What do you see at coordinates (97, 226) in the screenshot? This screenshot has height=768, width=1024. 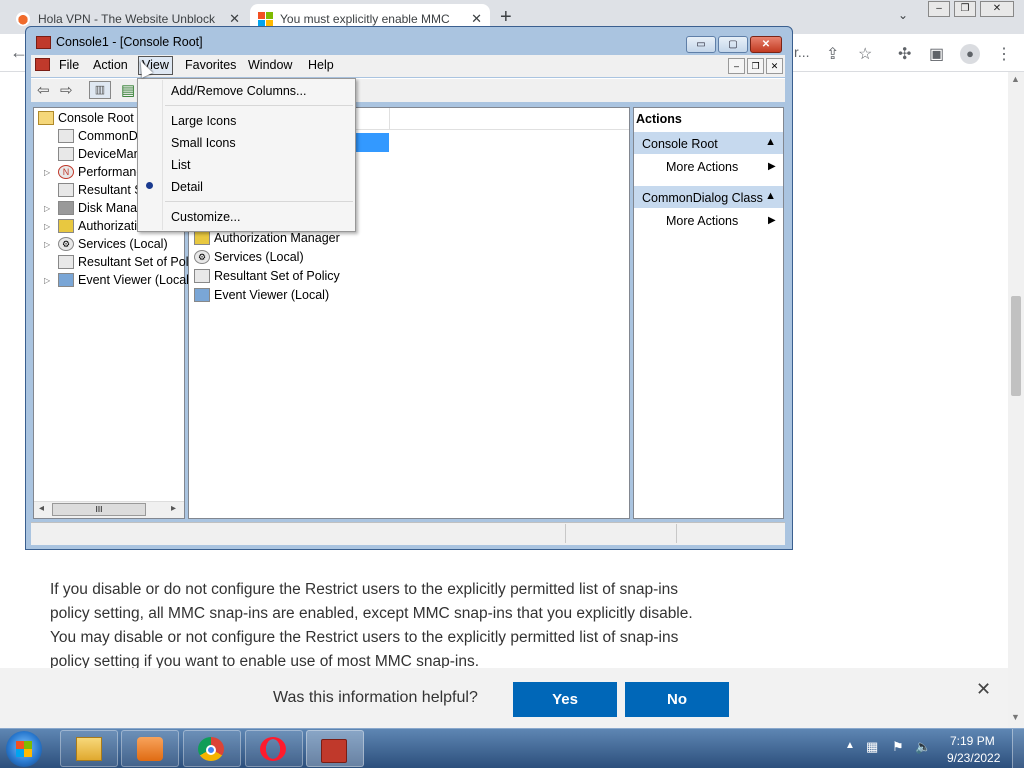 I see `tree-item: Authorizati` at bounding box center [97, 226].